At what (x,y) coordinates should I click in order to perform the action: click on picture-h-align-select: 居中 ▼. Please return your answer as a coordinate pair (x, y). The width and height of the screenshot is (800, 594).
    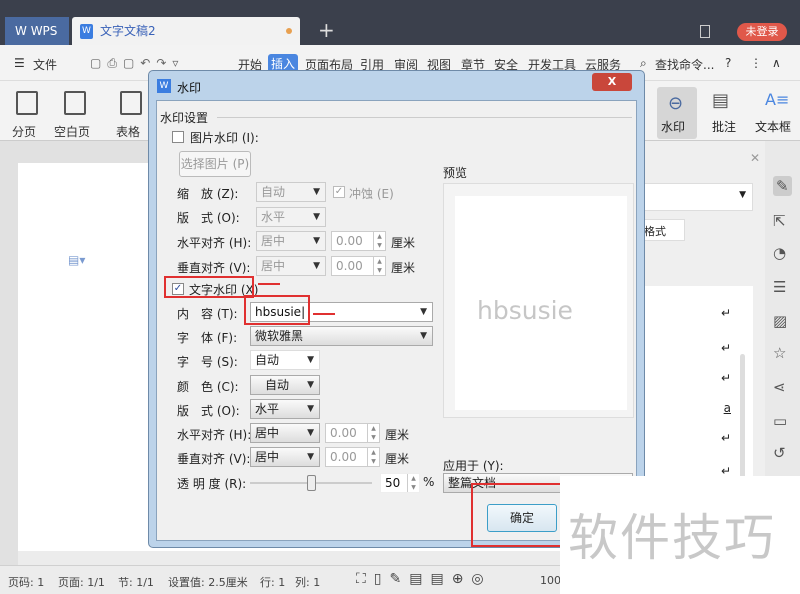
    Looking at the image, I should click on (291, 241).